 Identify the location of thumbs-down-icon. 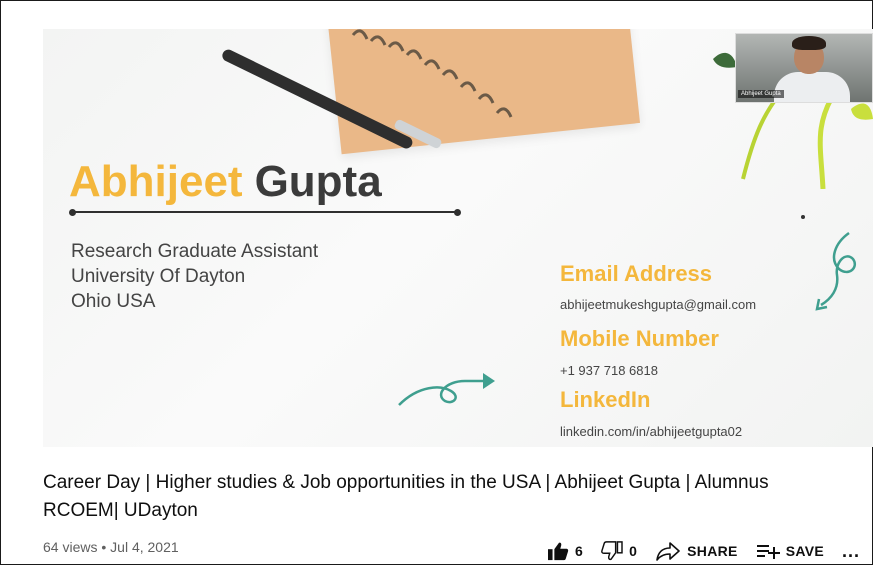
(612, 551).